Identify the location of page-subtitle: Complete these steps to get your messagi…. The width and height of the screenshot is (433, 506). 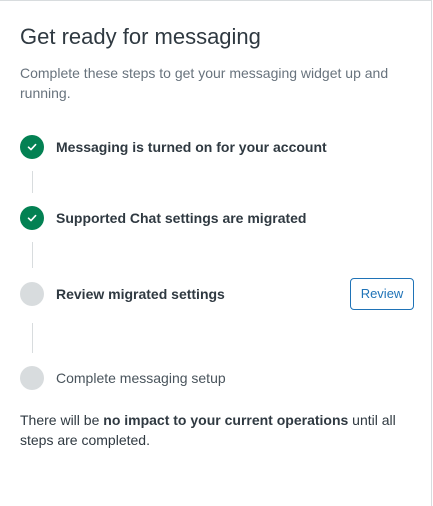
(204, 83).